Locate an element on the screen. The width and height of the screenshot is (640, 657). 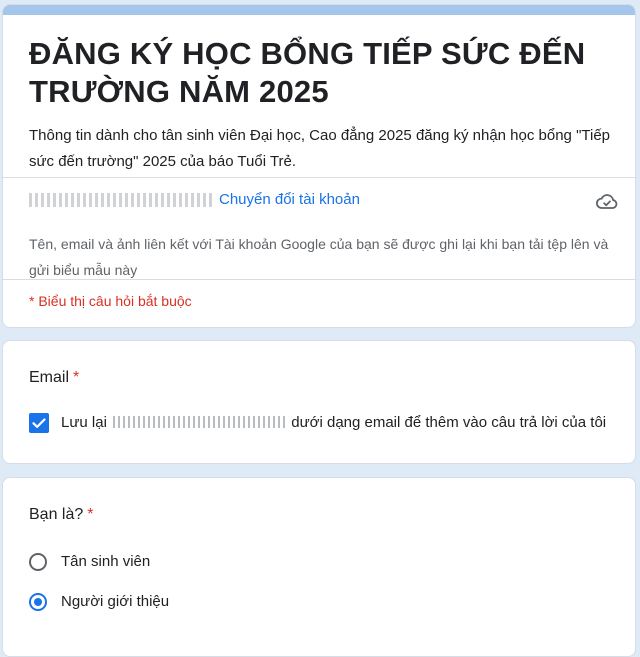
radio-label-freshman: Tân sinh viên is located at coordinates (105, 561).